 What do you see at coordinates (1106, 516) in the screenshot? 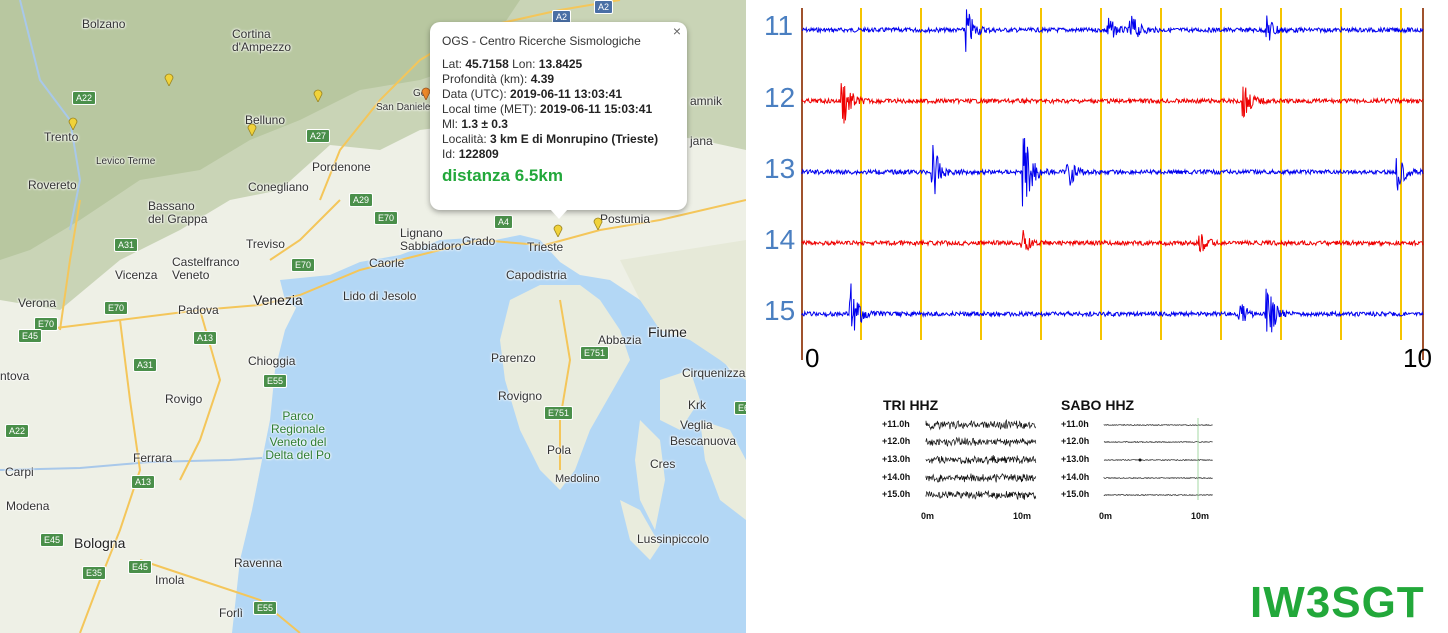
I see `mini-axis-label: 0m` at bounding box center [1106, 516].